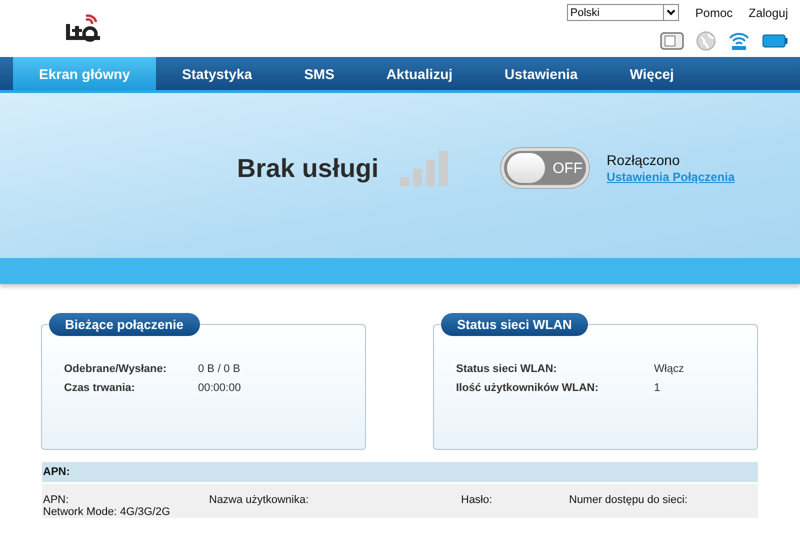 This screenshot has width=800, height=554. What do you see at coordinates (670, 12) in the screenshot?
I see `caret-icon` at bounding box center [670, 12].